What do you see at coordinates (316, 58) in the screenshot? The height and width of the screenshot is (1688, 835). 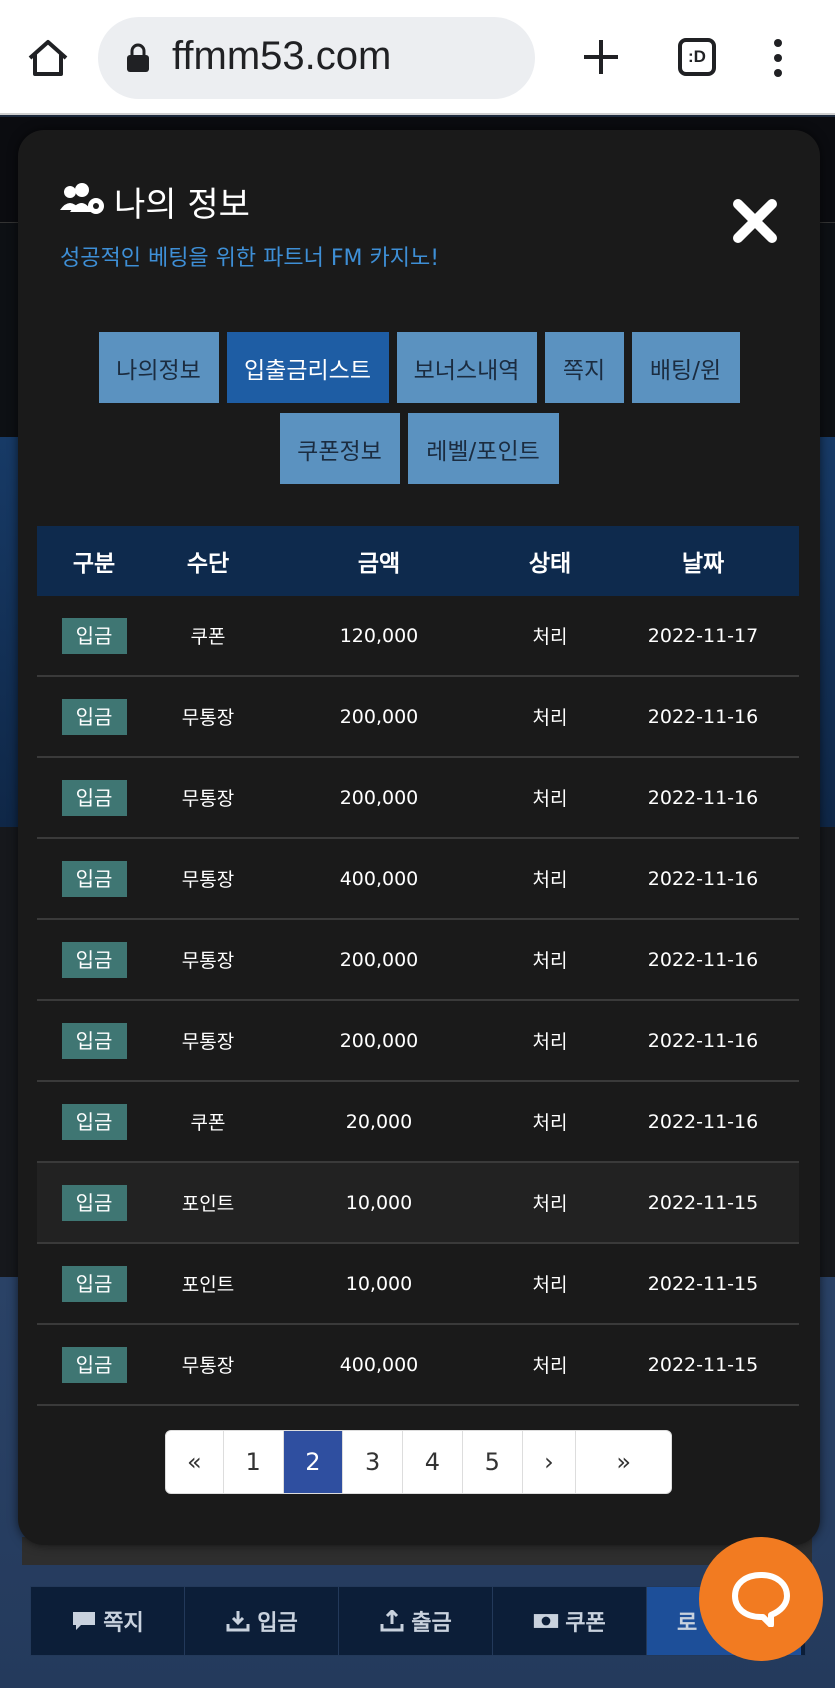 I see `address-bar: ffmm53.com` at bounding box center [316, 58].